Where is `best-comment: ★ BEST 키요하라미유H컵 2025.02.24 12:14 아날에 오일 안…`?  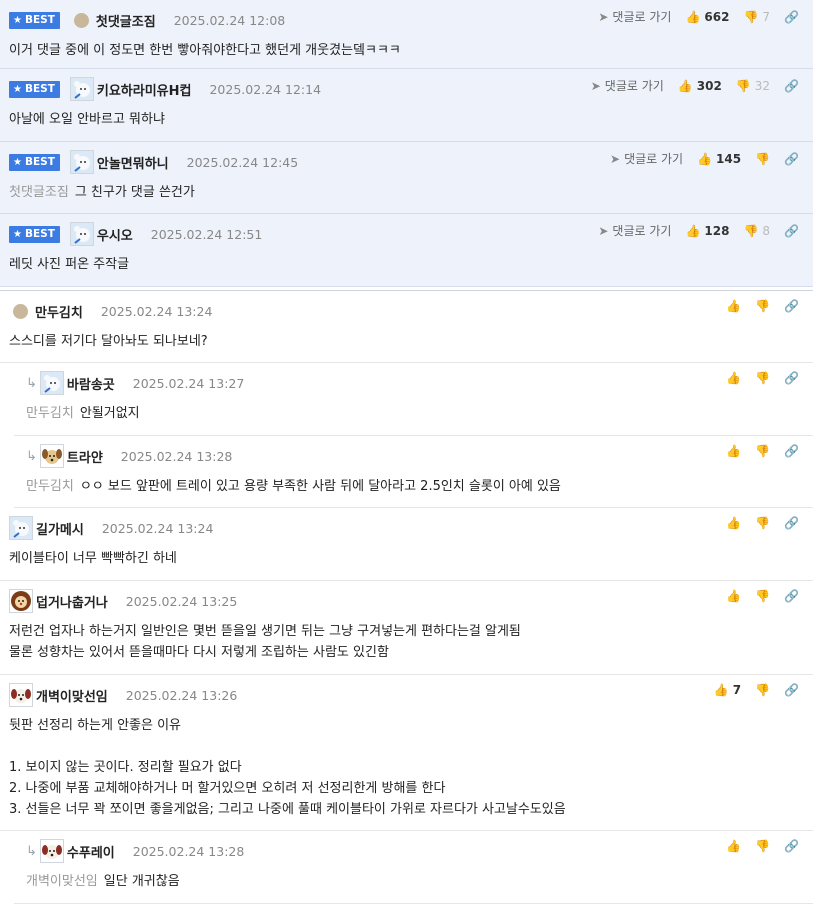 best-comment: ★ BEST 키요하라미유H컵 2025.02.24 12:14 아날에 오일 안… is located at coordinates (406, 105).